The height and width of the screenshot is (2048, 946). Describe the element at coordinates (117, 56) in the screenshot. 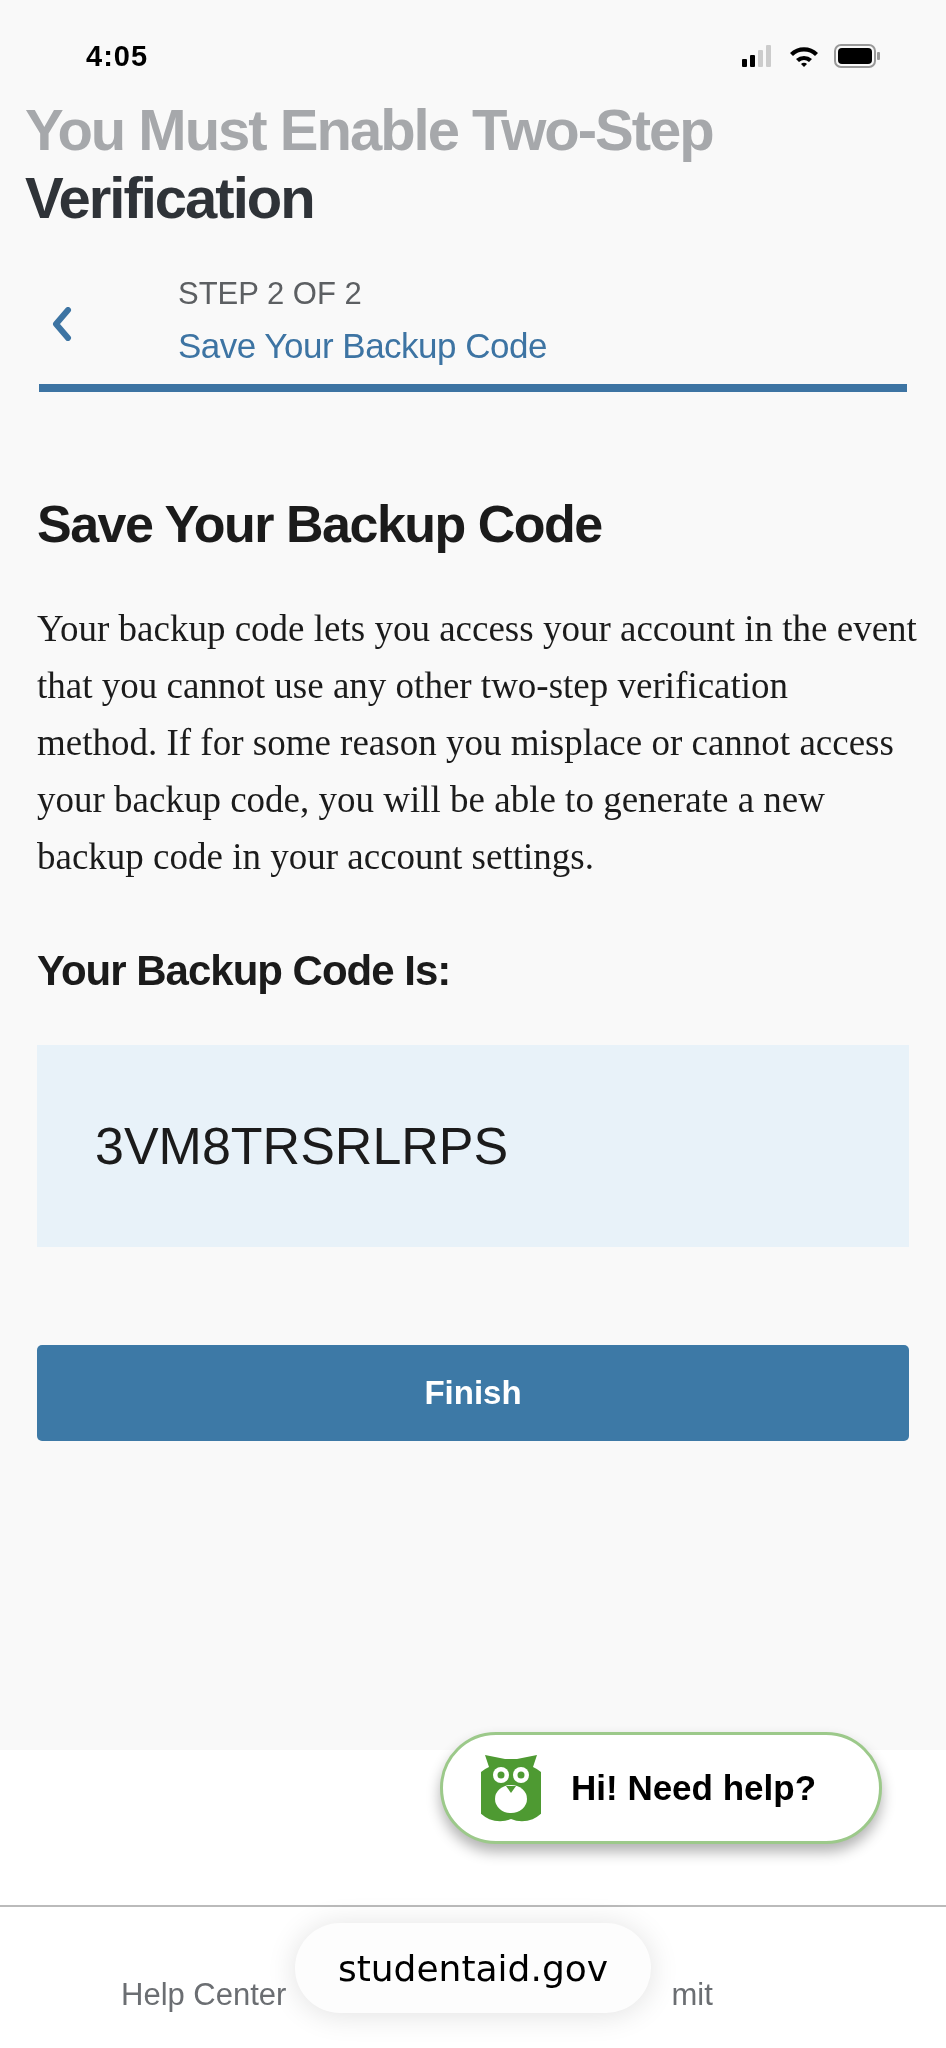

I see `clock-time: 4:05` at that location.